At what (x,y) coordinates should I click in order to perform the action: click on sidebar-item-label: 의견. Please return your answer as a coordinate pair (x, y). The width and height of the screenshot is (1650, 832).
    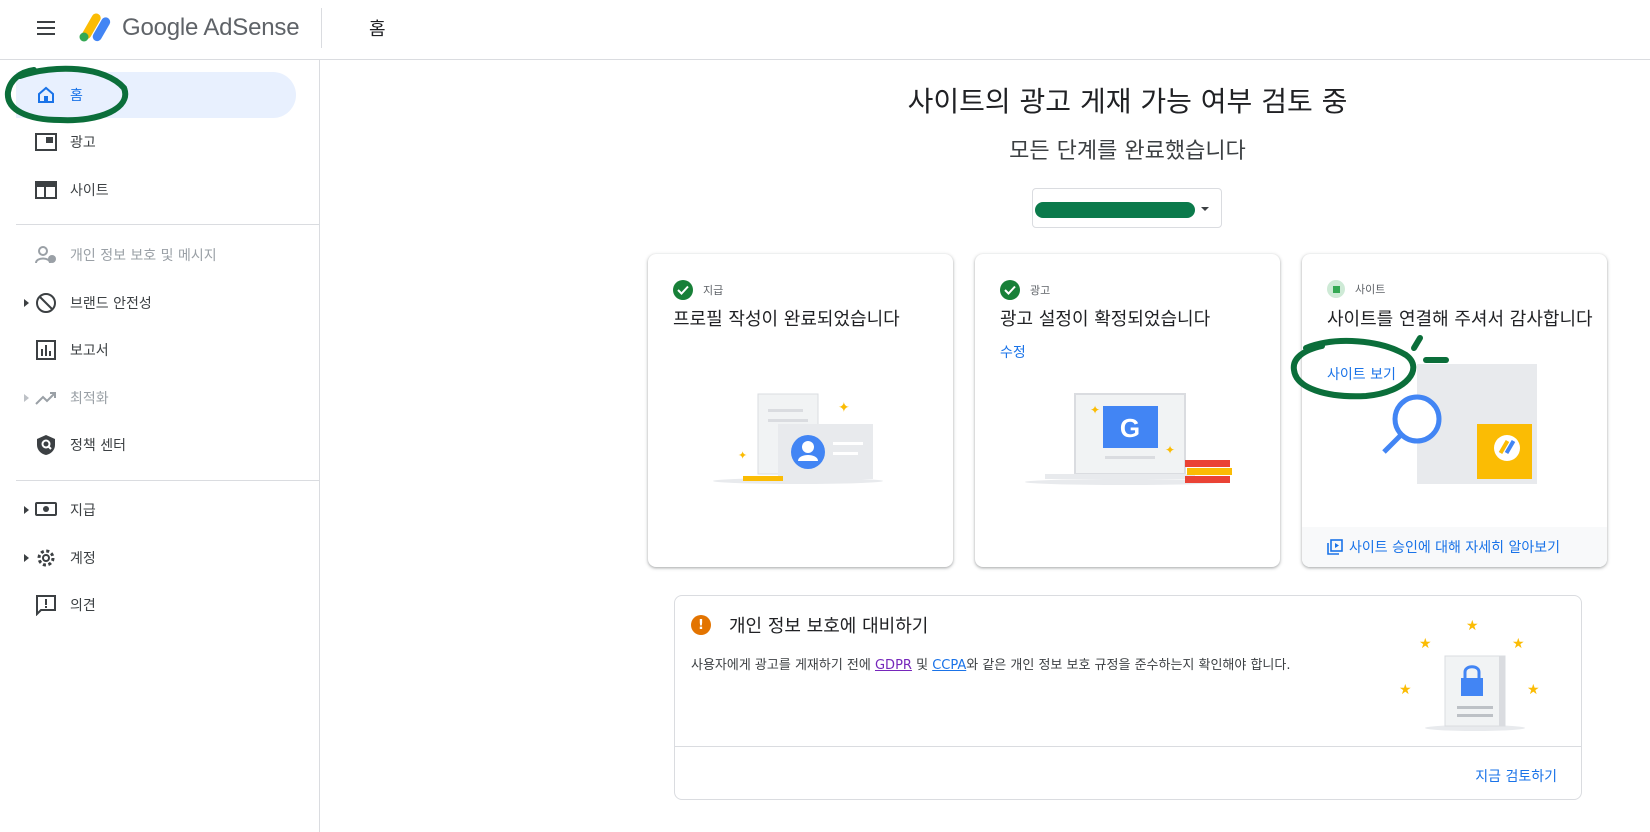
    Looking at the image, I should click on (83, 606).